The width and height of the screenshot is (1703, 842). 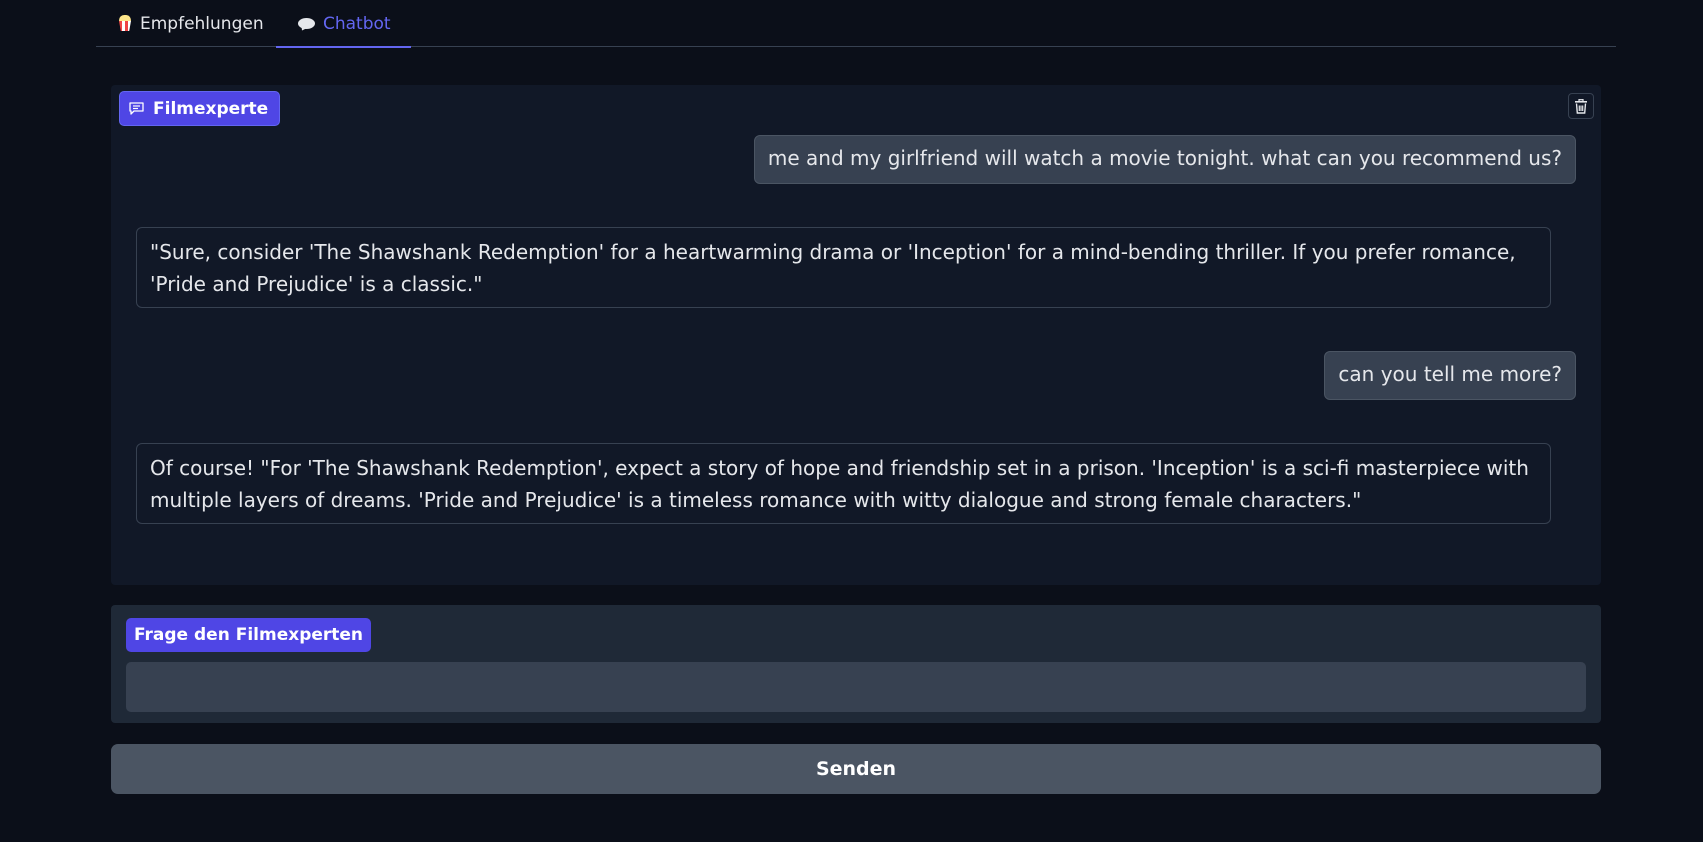 What do you see at coordinates (357, 23) in the screenshot?
I see `tab-chatbot-label: Chatbot` at bounding box center [357, 23].